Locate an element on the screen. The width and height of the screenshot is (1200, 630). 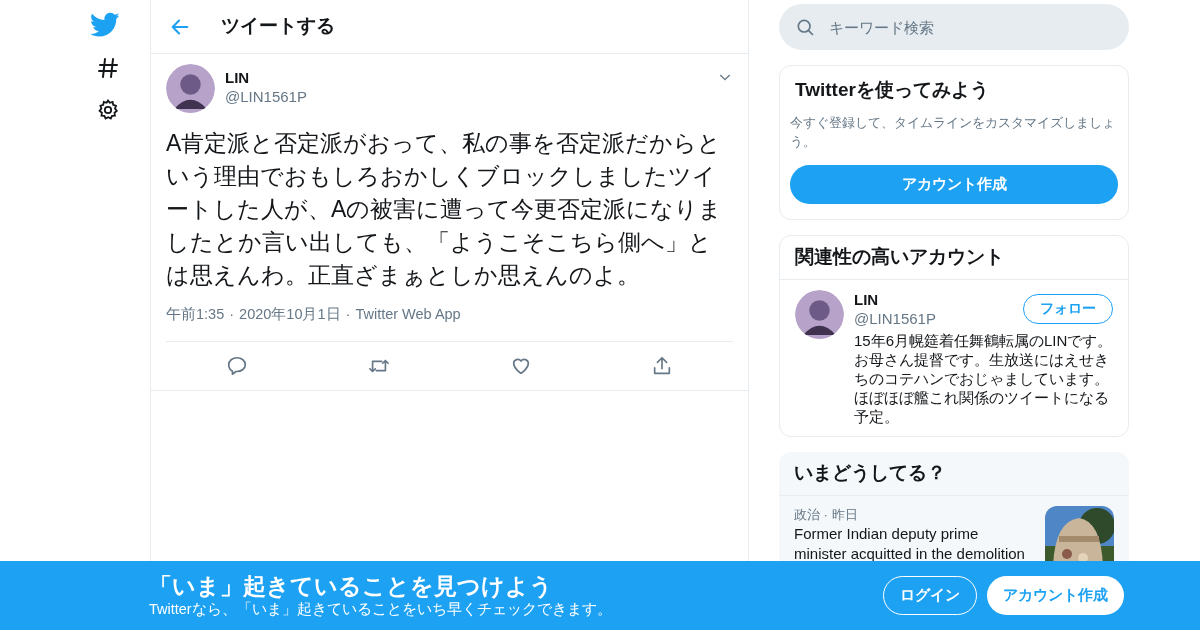
settings-icon is located at coordinates (108, 110).